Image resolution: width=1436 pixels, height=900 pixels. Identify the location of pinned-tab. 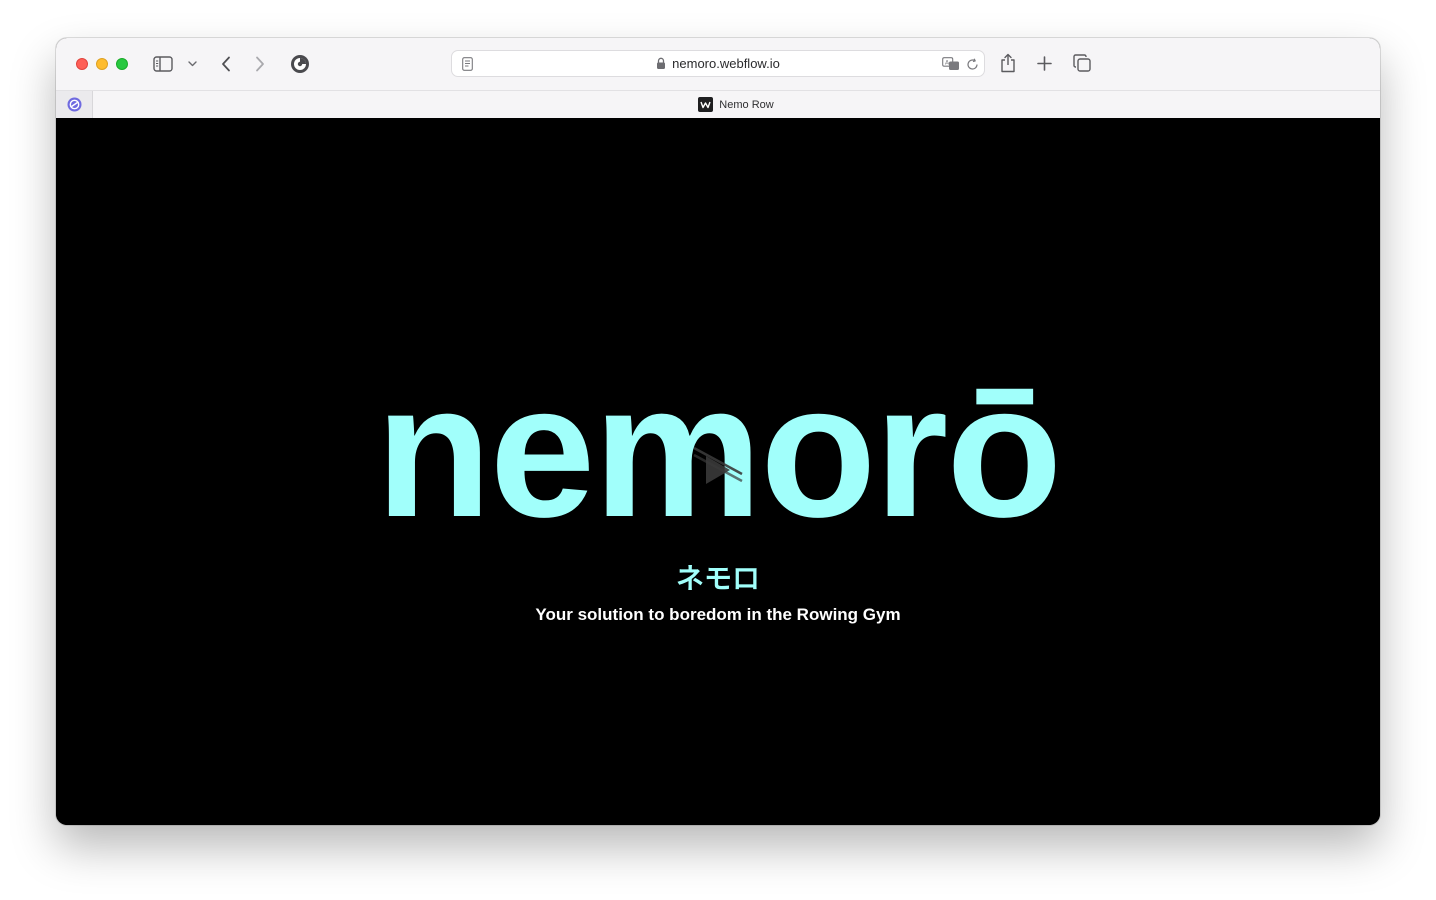
(74, 104).